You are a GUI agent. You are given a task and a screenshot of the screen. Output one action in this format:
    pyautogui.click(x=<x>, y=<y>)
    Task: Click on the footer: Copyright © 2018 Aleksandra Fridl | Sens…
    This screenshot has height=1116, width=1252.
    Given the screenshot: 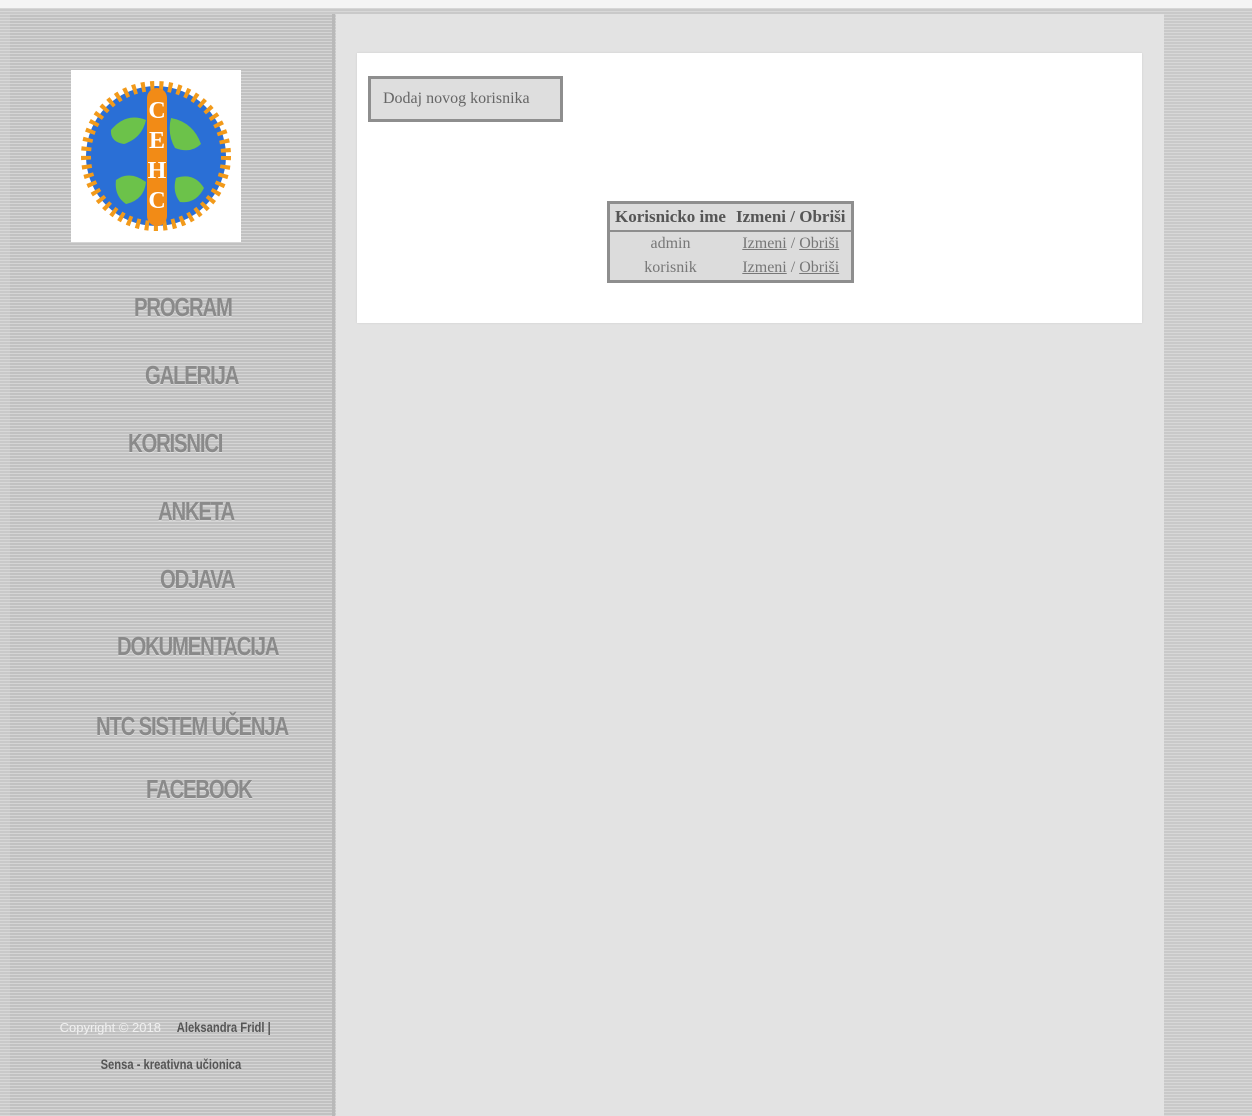 What is the action you would take?
    pyautogui.click(x=171, y=1045)
    